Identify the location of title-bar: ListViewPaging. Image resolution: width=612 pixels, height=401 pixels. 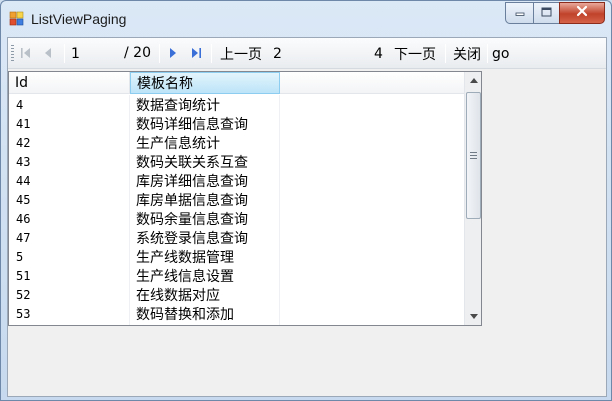
(306, 19).